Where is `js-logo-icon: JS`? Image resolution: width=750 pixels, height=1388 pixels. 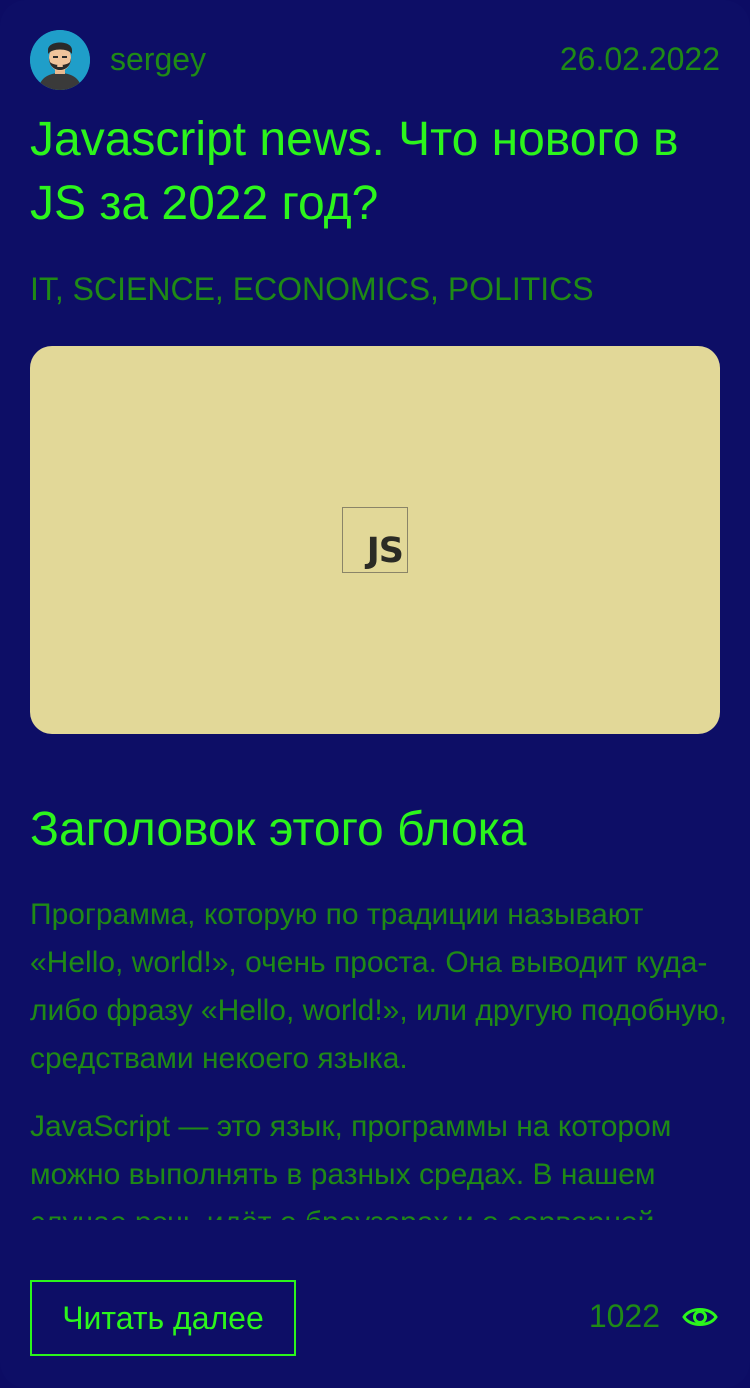
js-logo-icon: JS is located at coordinates (375, 540).